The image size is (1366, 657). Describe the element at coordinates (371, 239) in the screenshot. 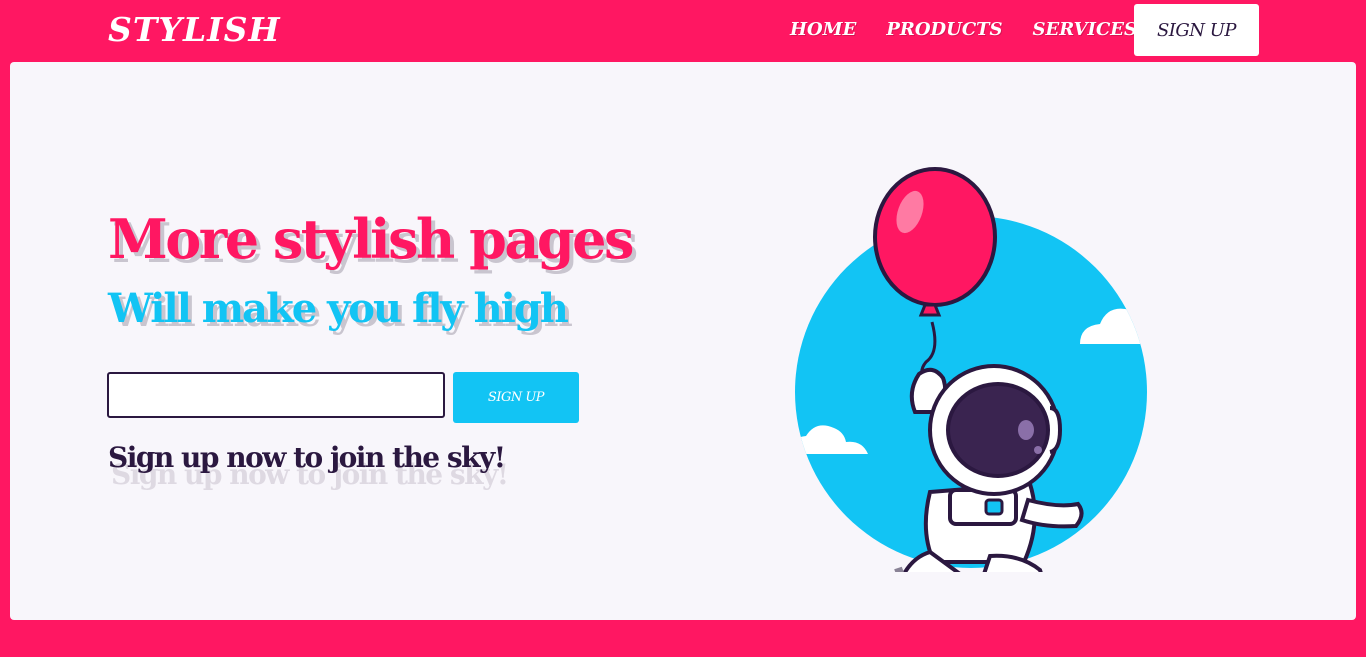

I see `hero-headline: More stylish pages` at that location.